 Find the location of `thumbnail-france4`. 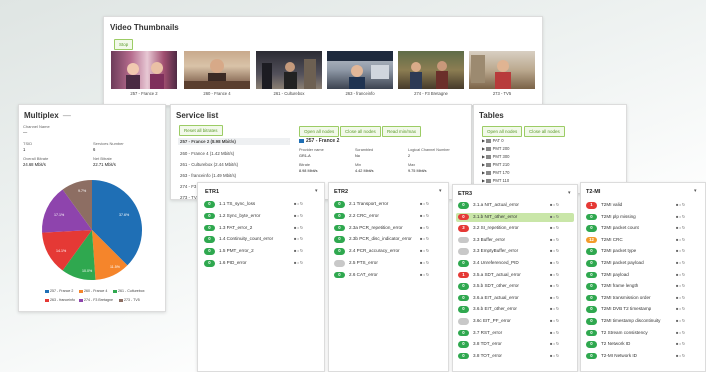

thumbnail-france4 is located at coordinates (217, 70).